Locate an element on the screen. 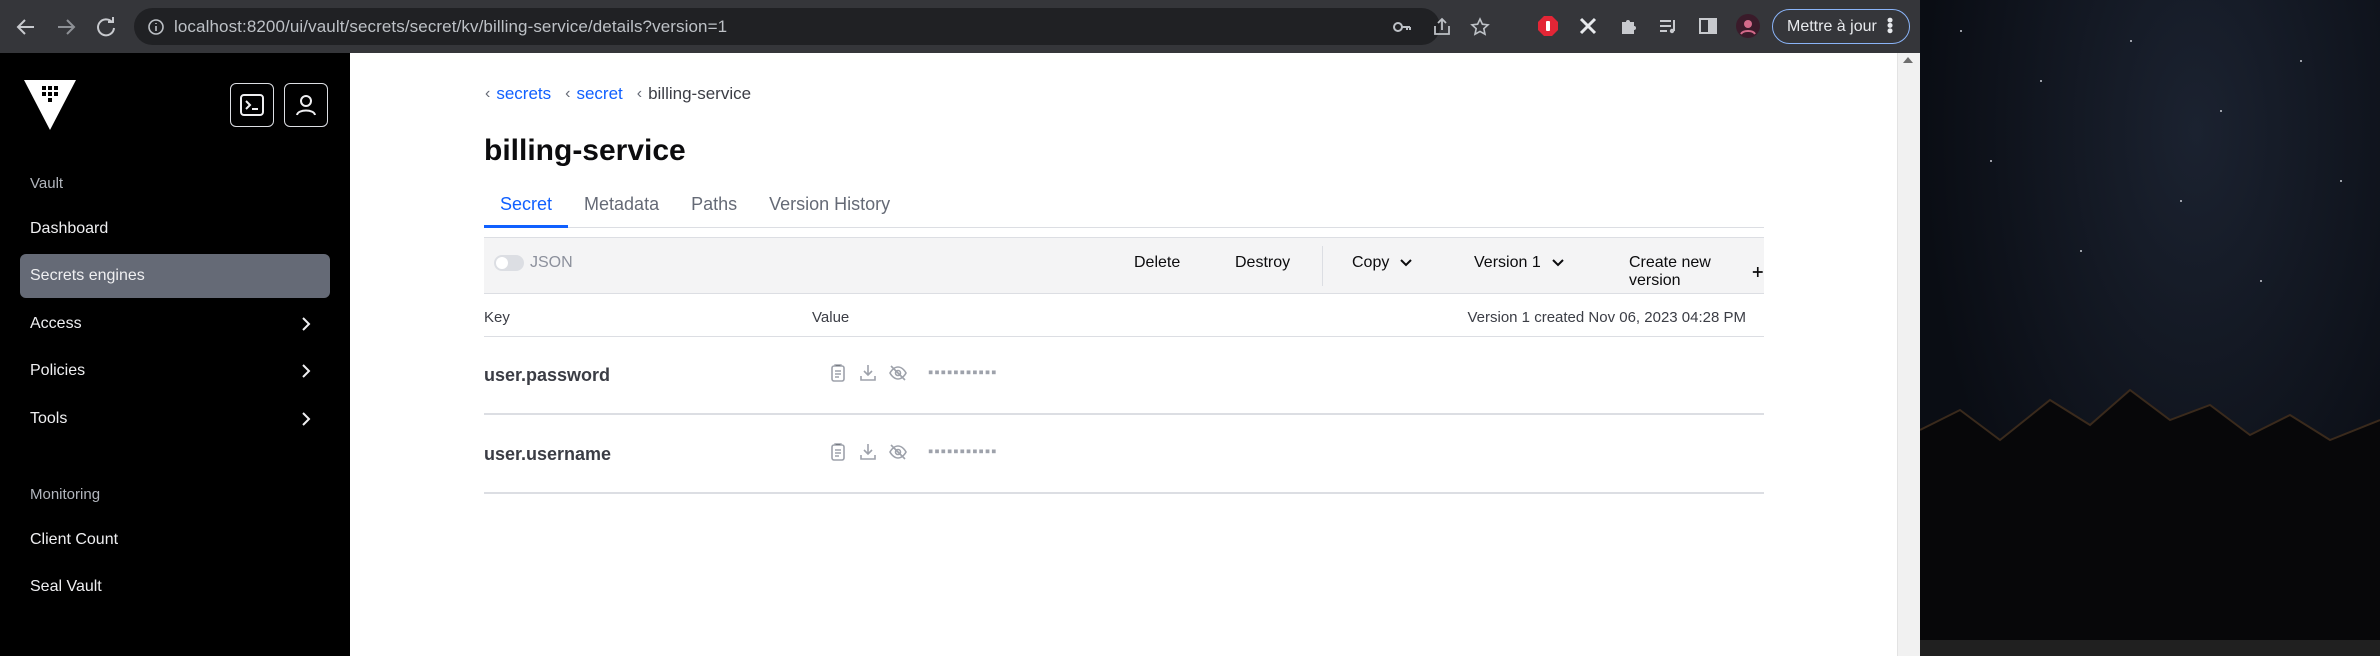 This screenshot has height=656, width=2380. section-heading-vault: Vault is located at coordinates (47, 183).